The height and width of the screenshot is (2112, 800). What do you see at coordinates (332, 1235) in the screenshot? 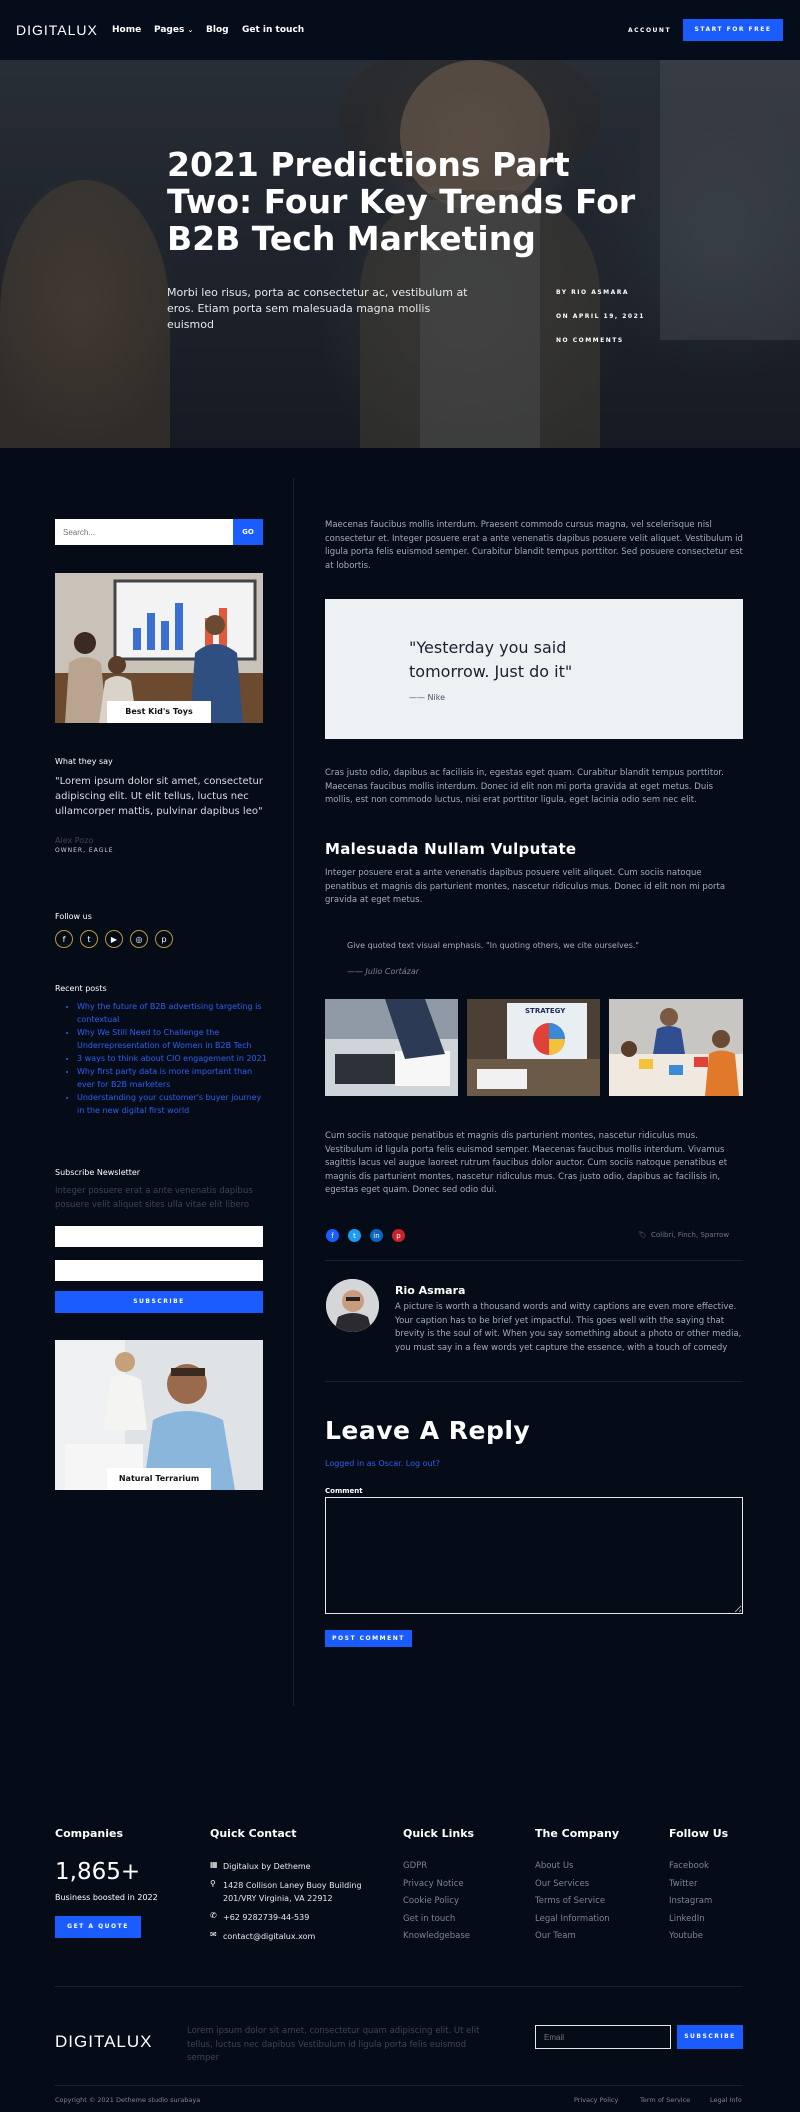
I see `share-facebook-icon: f` at bounding box center [332, 1235].